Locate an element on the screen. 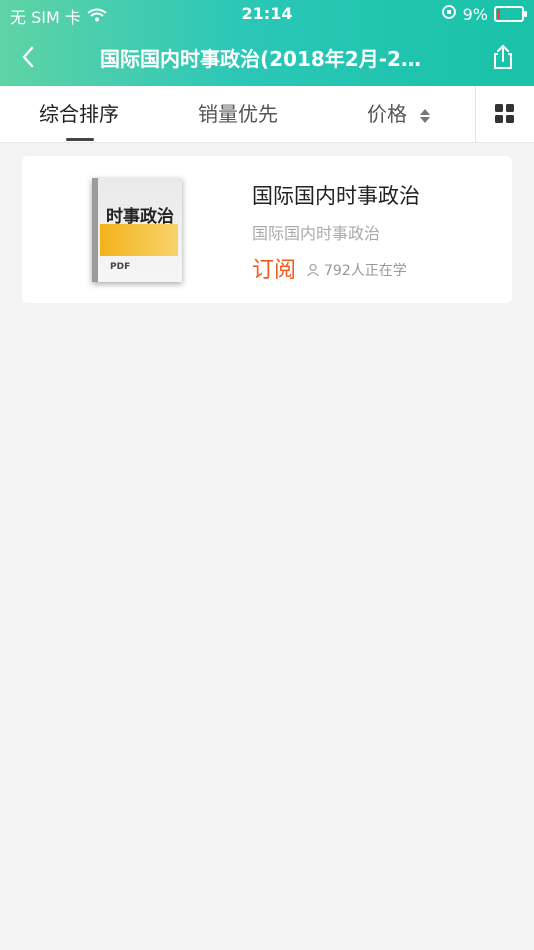 This screenshot has height=950, width=534. product-cover-image: 时事政治 PDF is located at coordinates (137, 230).